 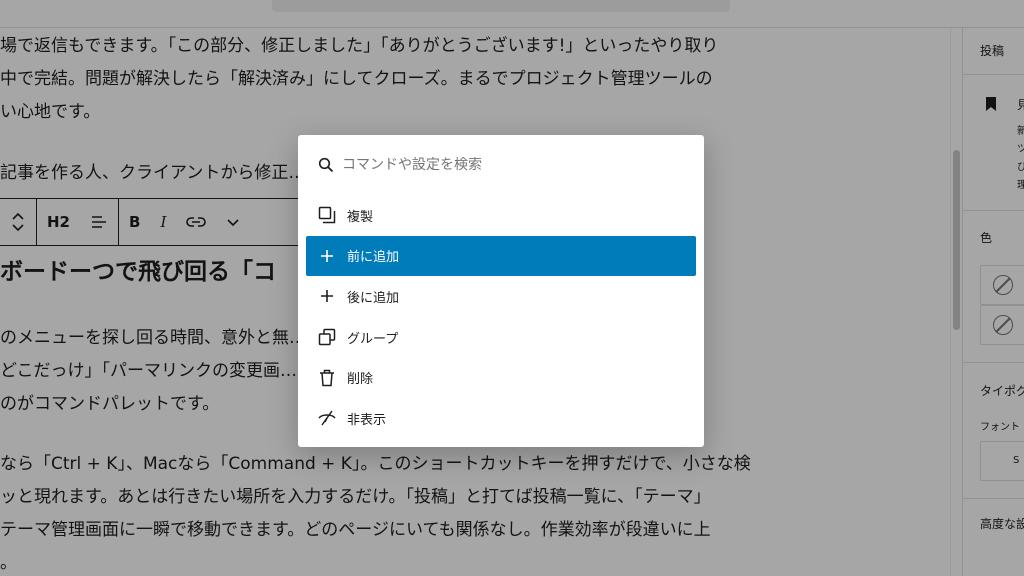 I want to click on command-search, so click(x=501, y=165).